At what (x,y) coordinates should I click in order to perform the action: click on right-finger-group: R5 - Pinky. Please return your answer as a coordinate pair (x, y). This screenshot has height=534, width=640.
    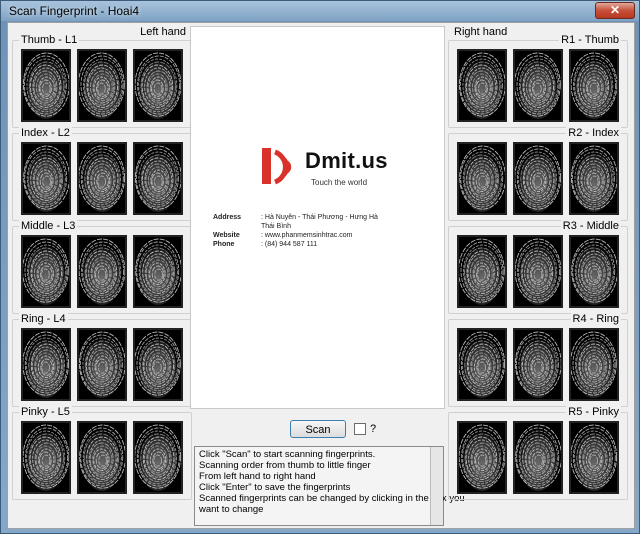
    Looking at the image, I should click on (538, 453).